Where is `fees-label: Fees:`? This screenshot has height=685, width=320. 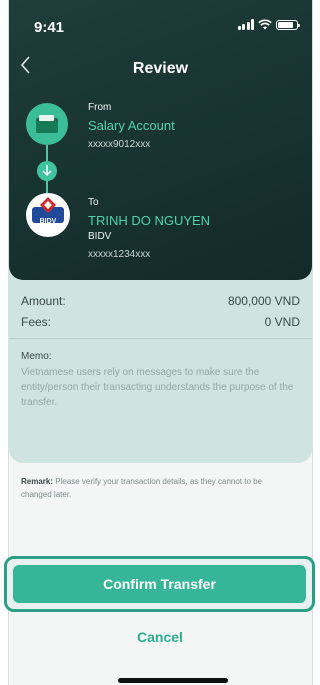
fees-label: Fees: is located at coordinates (36, 322).